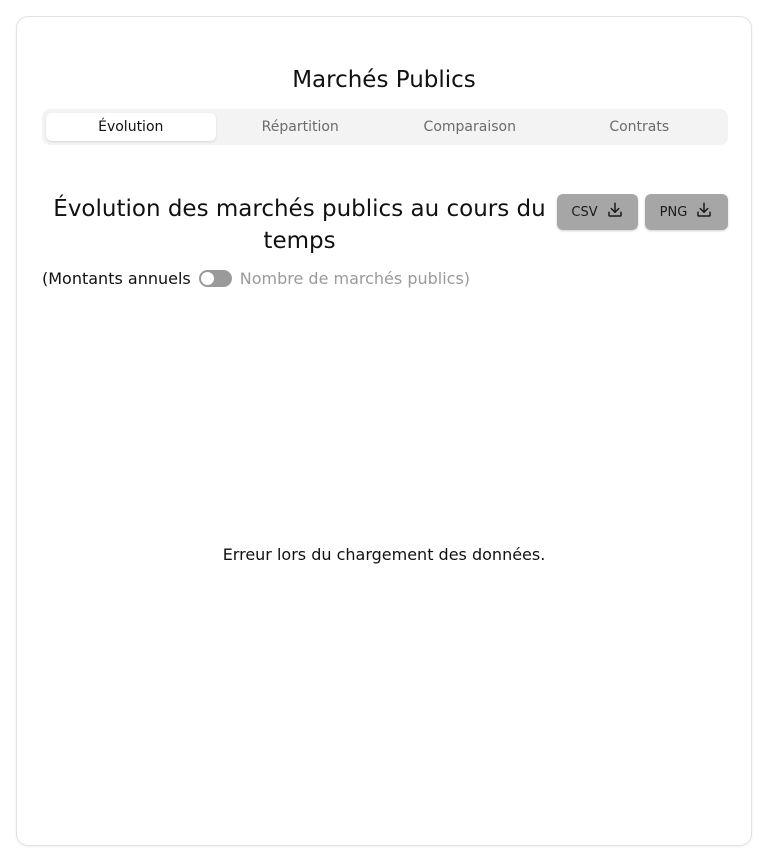  I want to click on error-message: Erreur lors du chargement des données., so click(384, 554).